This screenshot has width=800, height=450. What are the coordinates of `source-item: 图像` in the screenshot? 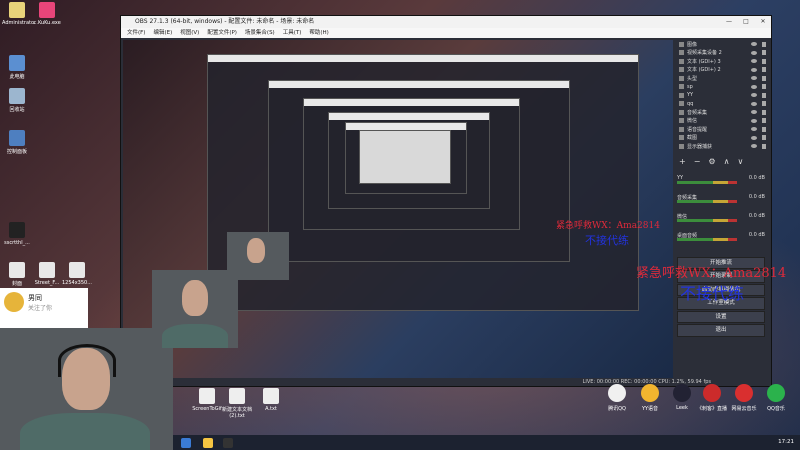 It's located at (721, 44).